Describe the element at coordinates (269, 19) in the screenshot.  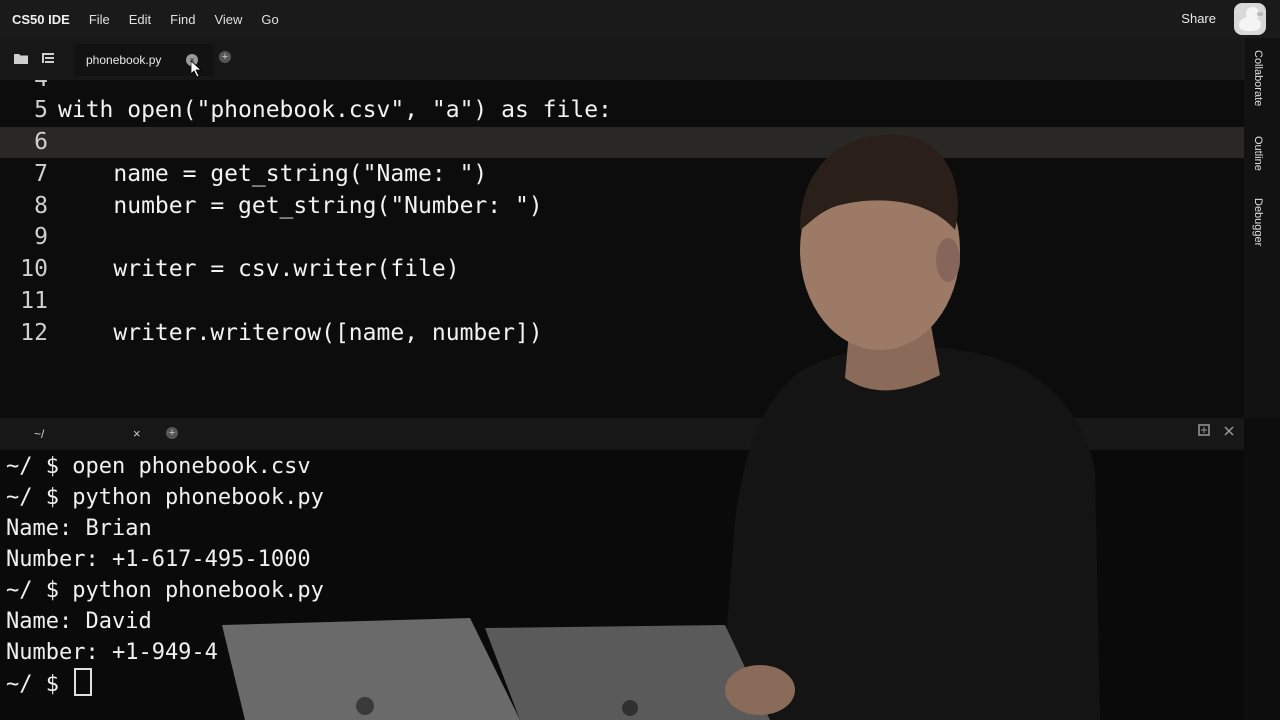
I see `menu-go: Go` at that location.